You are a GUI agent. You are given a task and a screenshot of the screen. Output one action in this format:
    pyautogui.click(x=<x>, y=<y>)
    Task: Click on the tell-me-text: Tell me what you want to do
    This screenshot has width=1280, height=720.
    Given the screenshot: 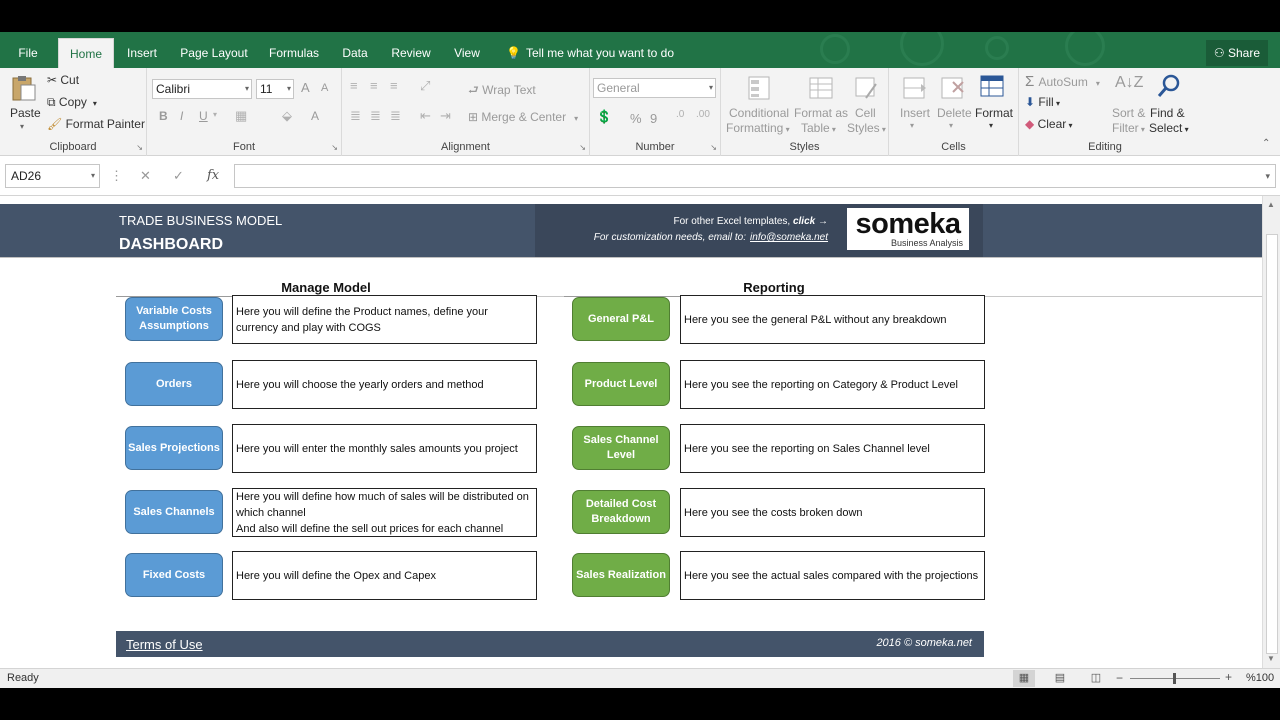 What is the action you would take?
    pyautogui.click(x=600, y=53)
    